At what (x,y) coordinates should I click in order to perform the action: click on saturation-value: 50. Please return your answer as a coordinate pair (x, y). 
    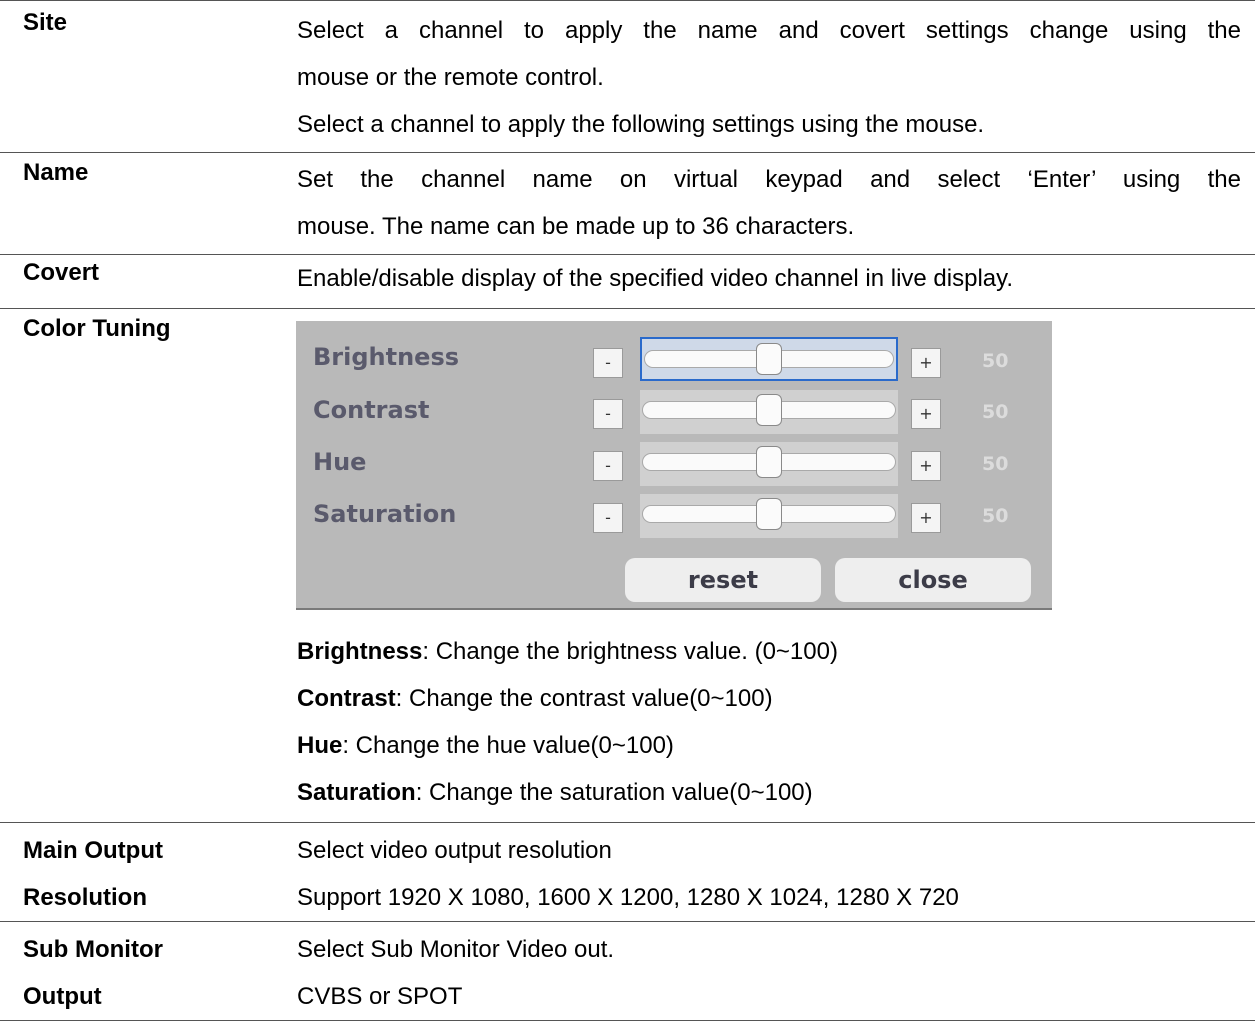
    Looking at the image, I should click on (995, 516).